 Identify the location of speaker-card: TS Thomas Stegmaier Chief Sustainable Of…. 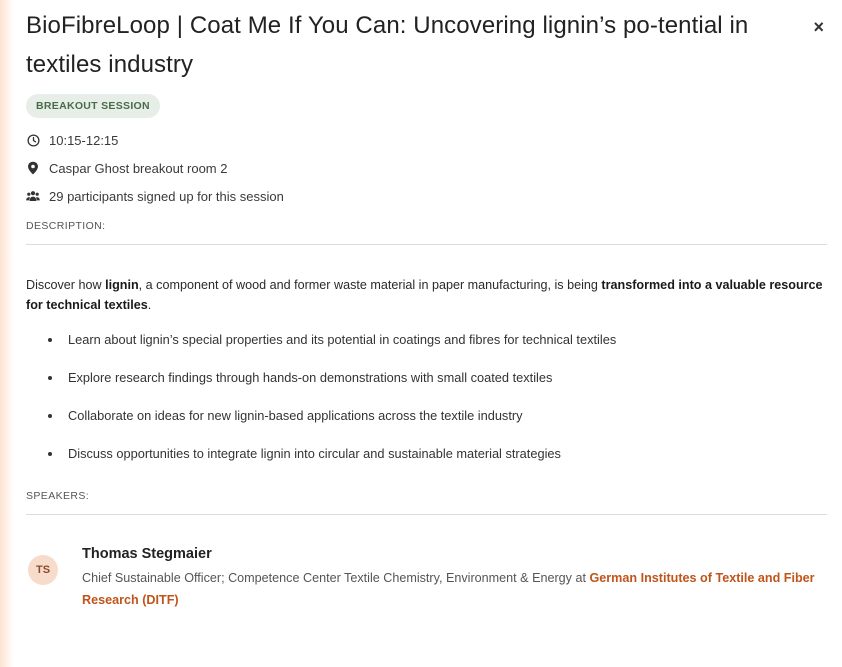
(429, 577).